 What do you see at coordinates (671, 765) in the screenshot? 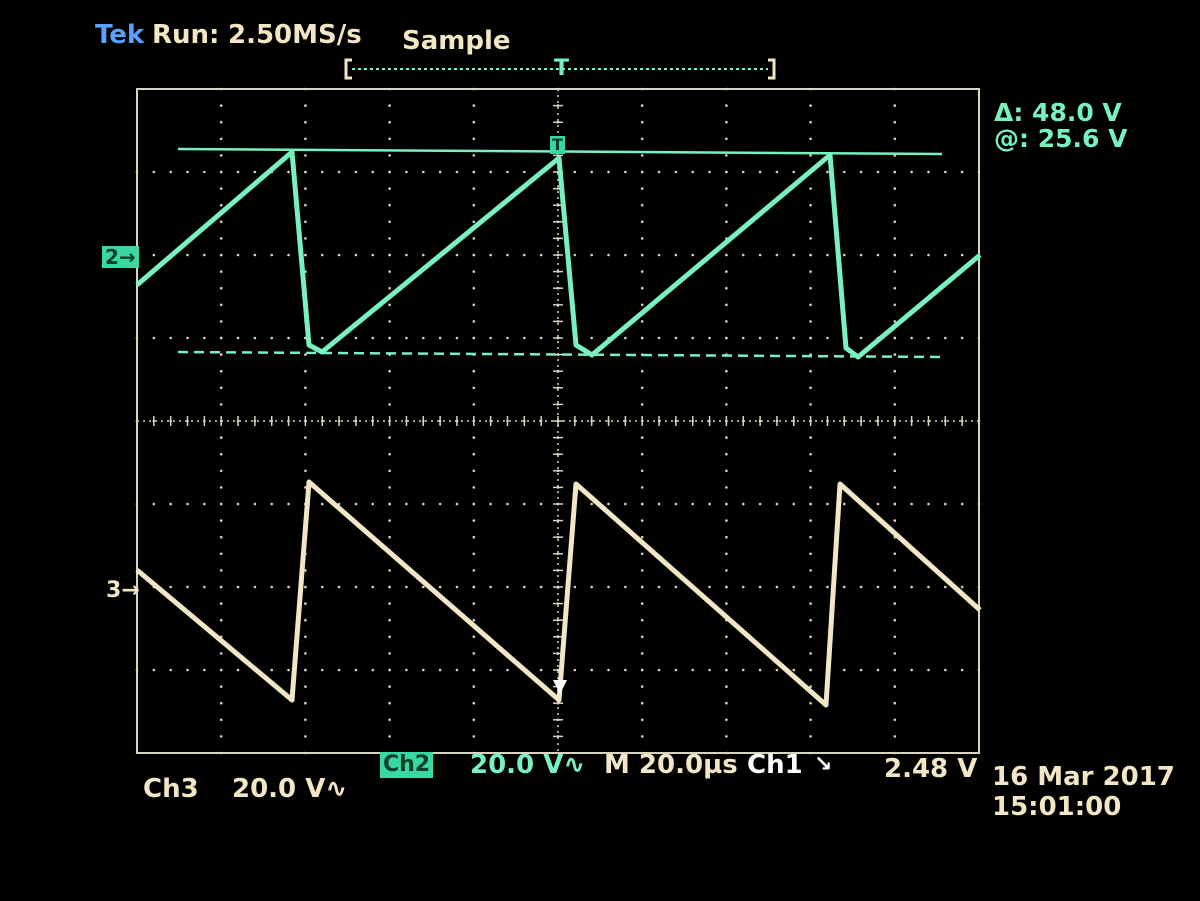
I see `timebase-readout: M 20.0µs` at bounding box center [671, 765].